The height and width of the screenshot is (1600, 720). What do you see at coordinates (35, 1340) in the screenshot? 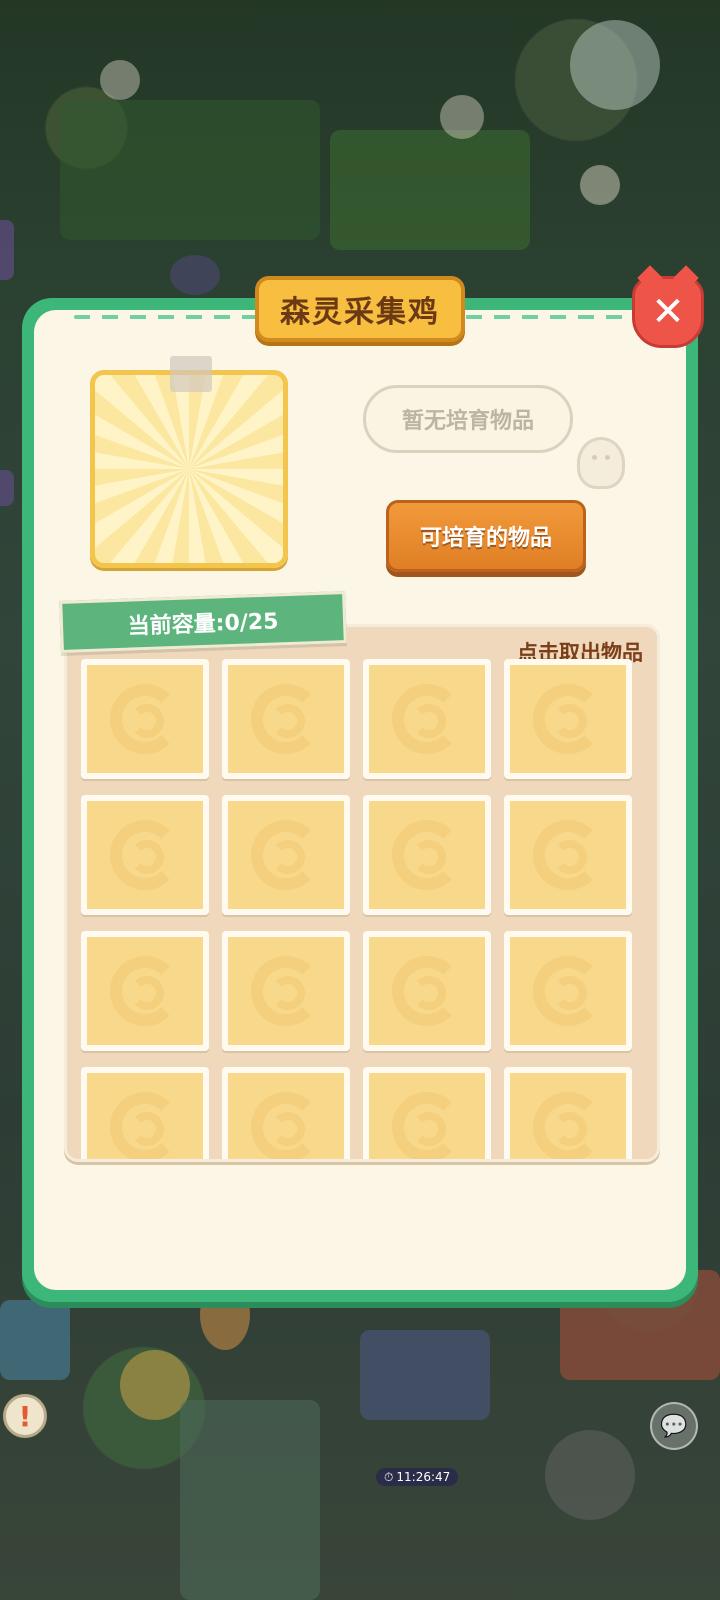
I see `fountain` at bounding box center [35, 1340].